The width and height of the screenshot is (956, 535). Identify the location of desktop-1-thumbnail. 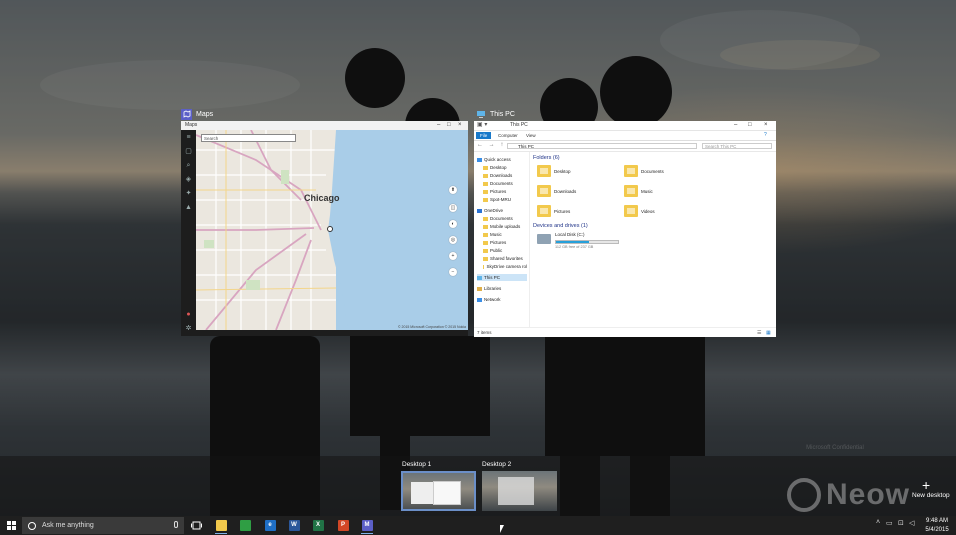
(438, 491).